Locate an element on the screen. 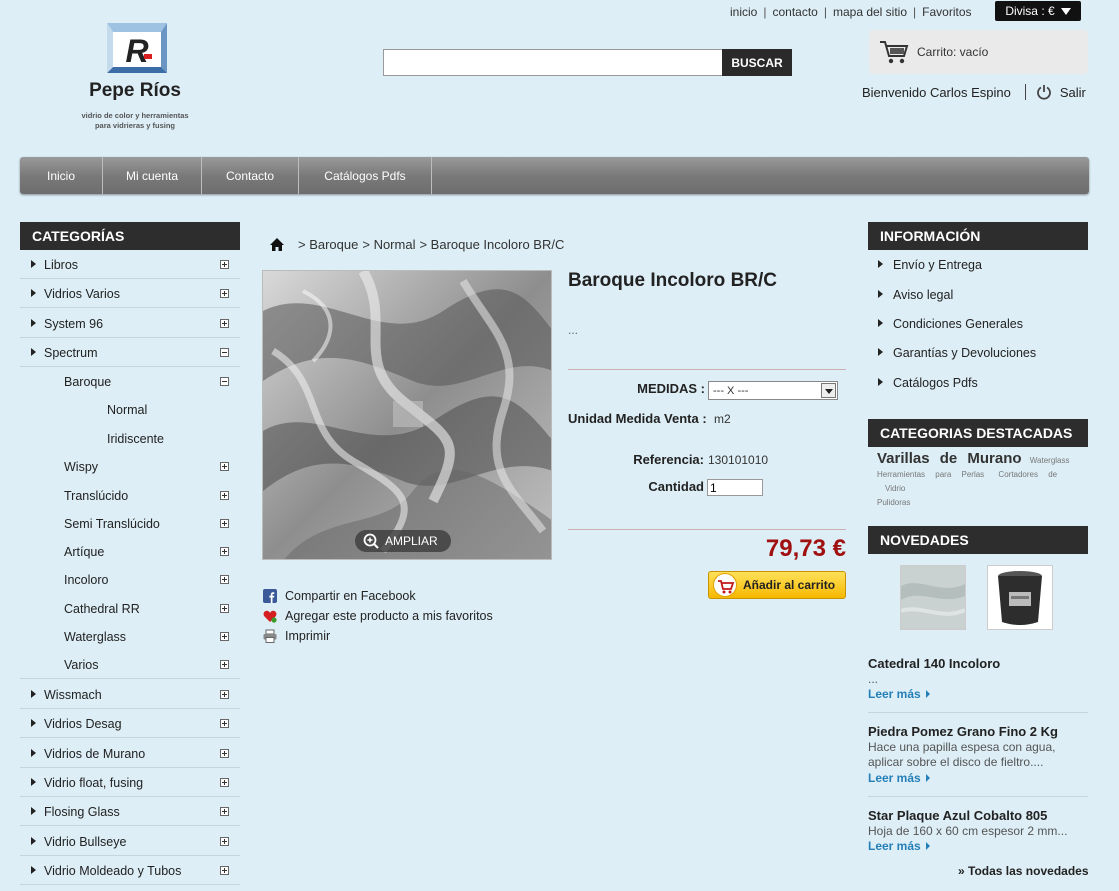 The height and width of the screenshot is (891, 1119). top-link-inicio: inicio is located at coordinates (743, 12).